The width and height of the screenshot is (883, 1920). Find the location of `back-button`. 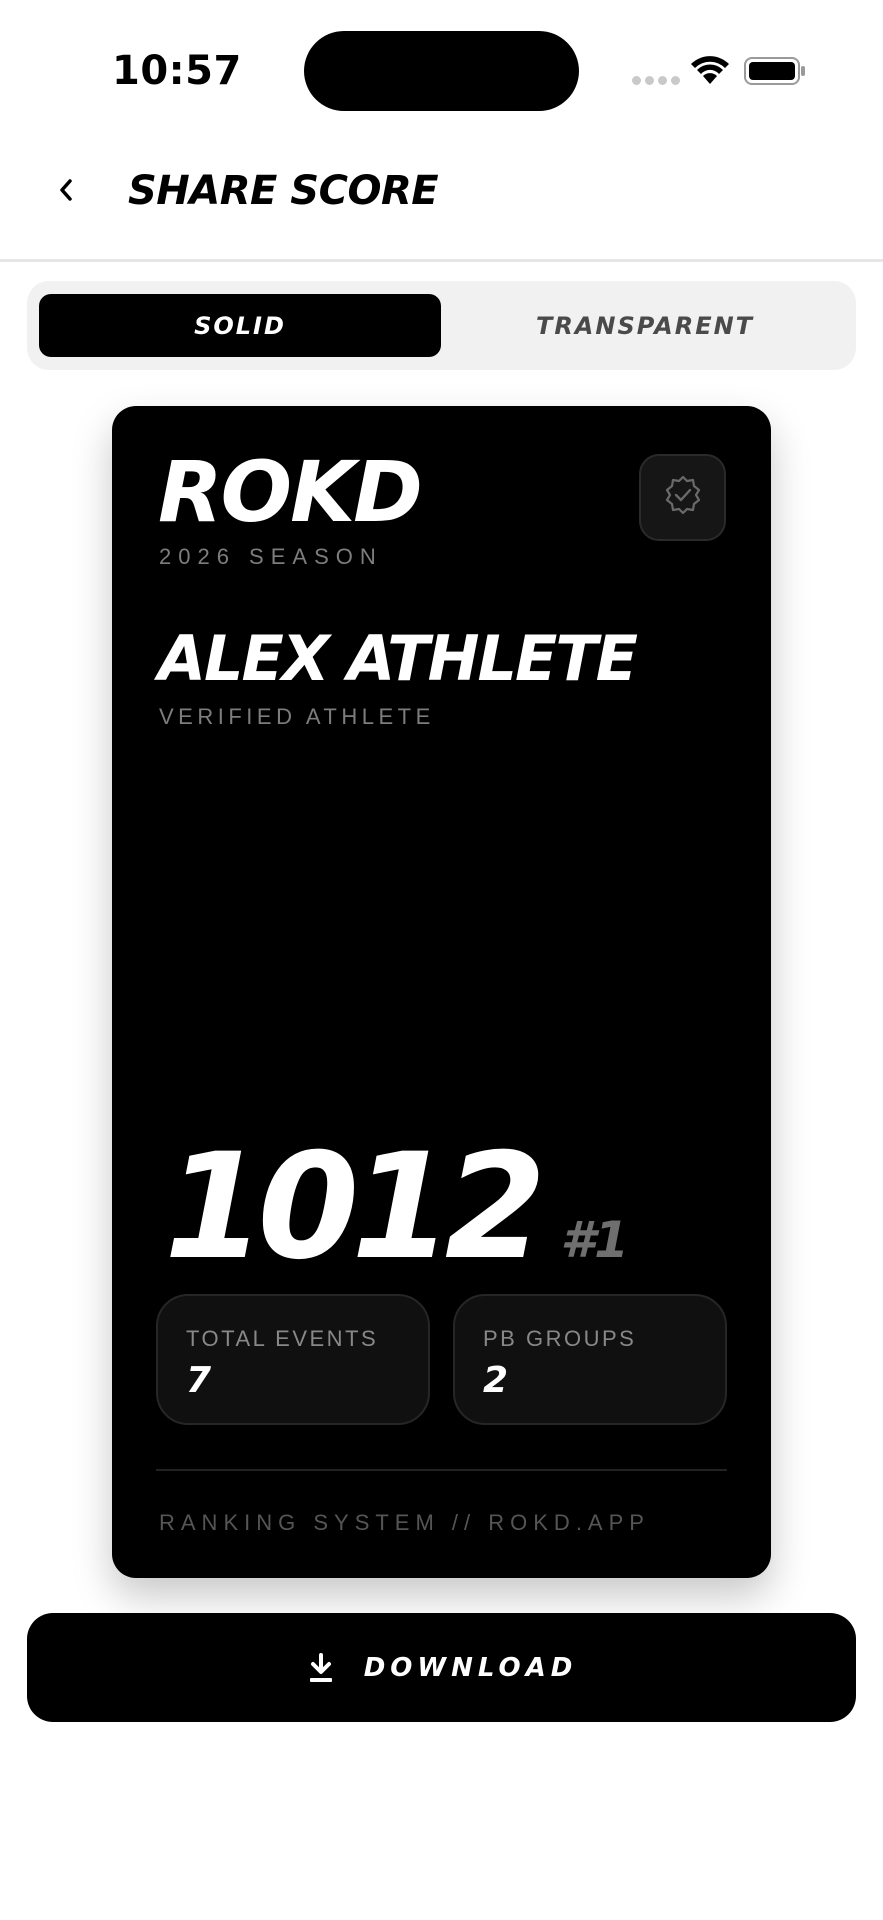

back-button is located at coordinates (66, 192).